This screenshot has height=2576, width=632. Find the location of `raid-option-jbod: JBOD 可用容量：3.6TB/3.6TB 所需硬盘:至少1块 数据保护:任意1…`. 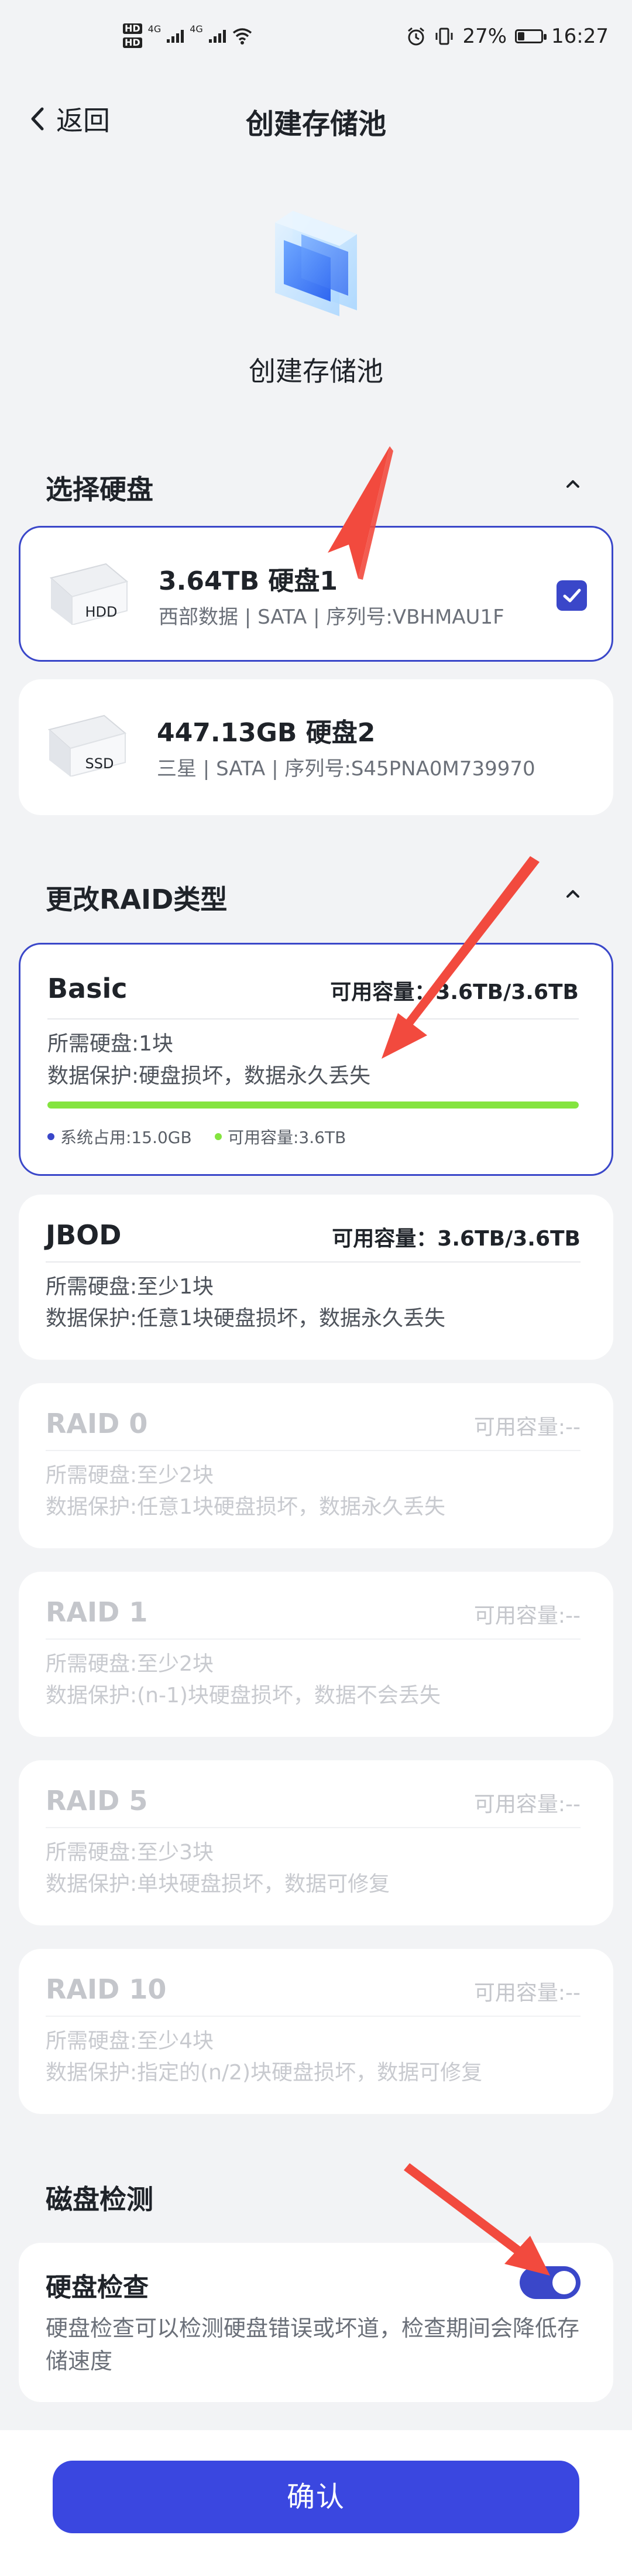

raid-option-jbod: JBOD 可用容量：3.6TB/3.6TB 所需硬盘:至少1块 数据保护:任意1… is located at coordinates (316, 1277).